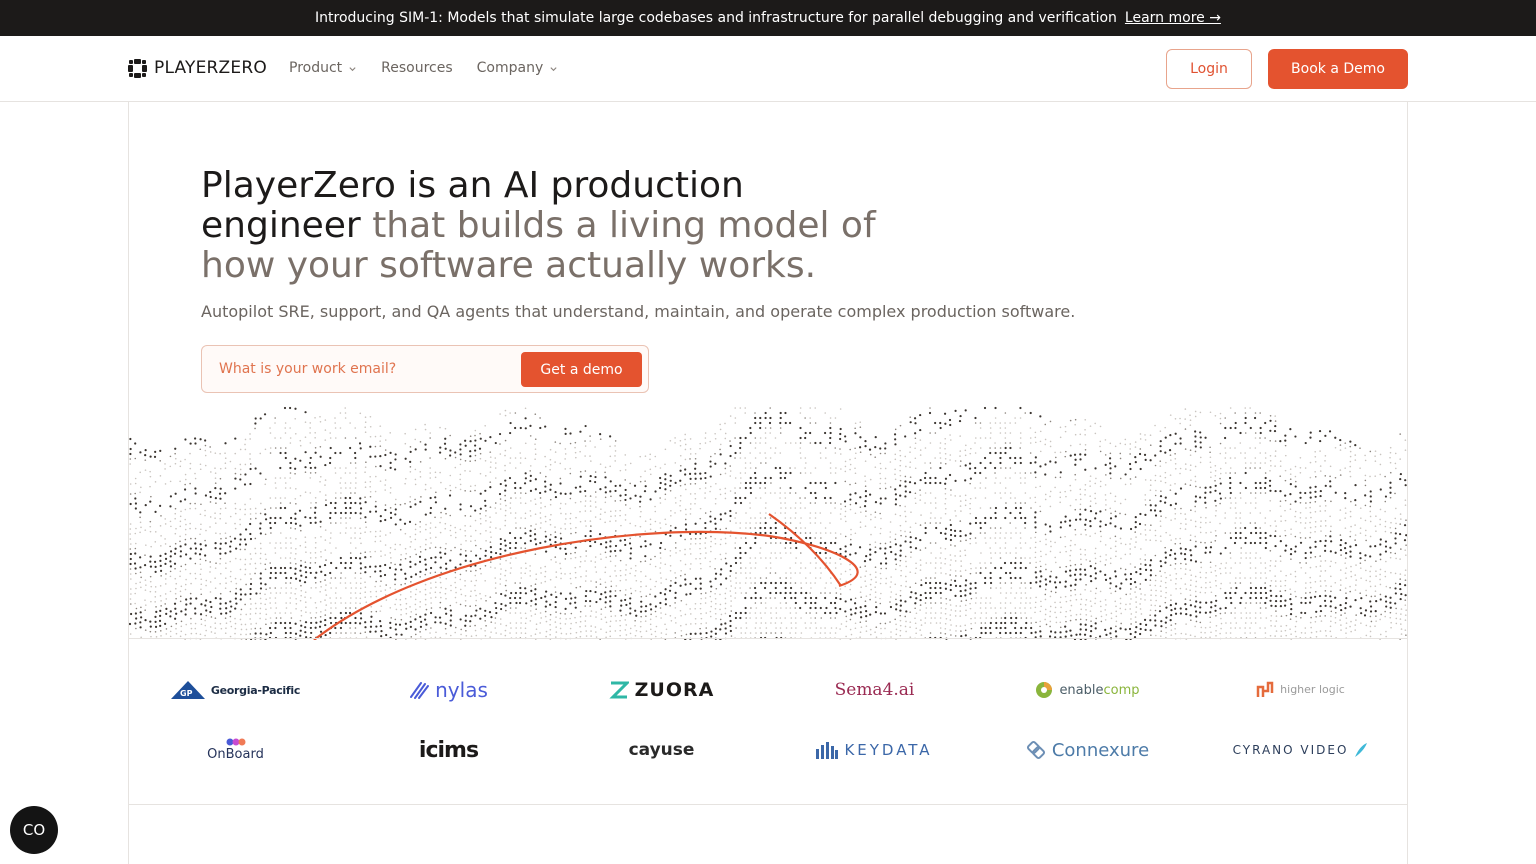 This screenshot has width=1536, height=864. I want to click on georgia-pacific-mark-icon: GP, so click(187, 690).